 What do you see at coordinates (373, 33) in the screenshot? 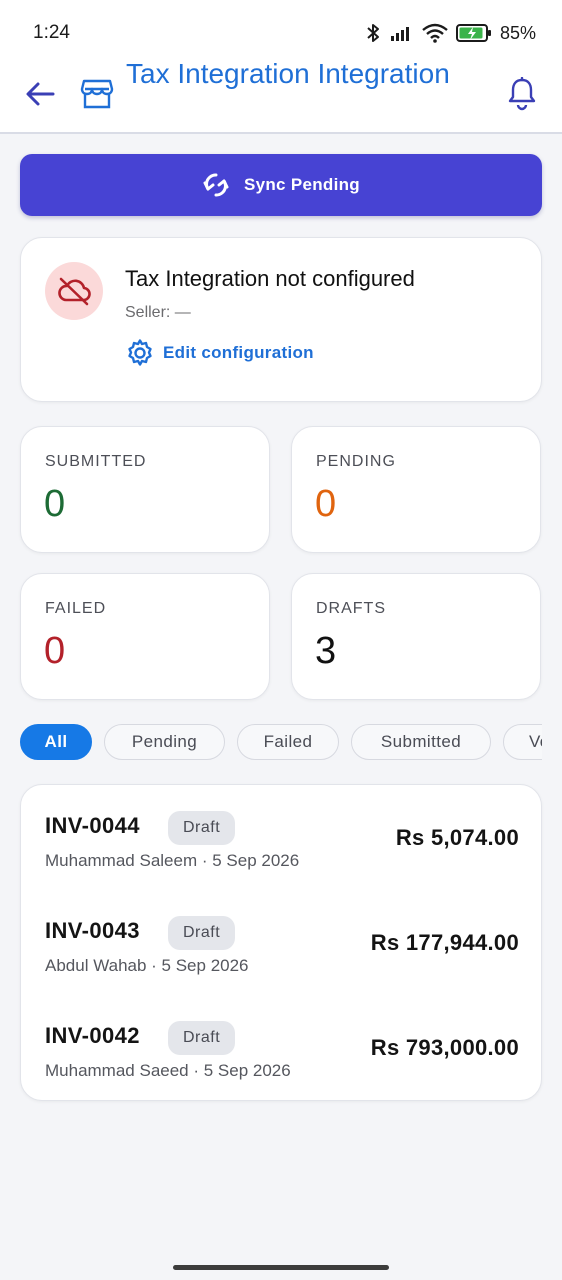
I see `bluetooth-icon` at bounding box center [373, 33].